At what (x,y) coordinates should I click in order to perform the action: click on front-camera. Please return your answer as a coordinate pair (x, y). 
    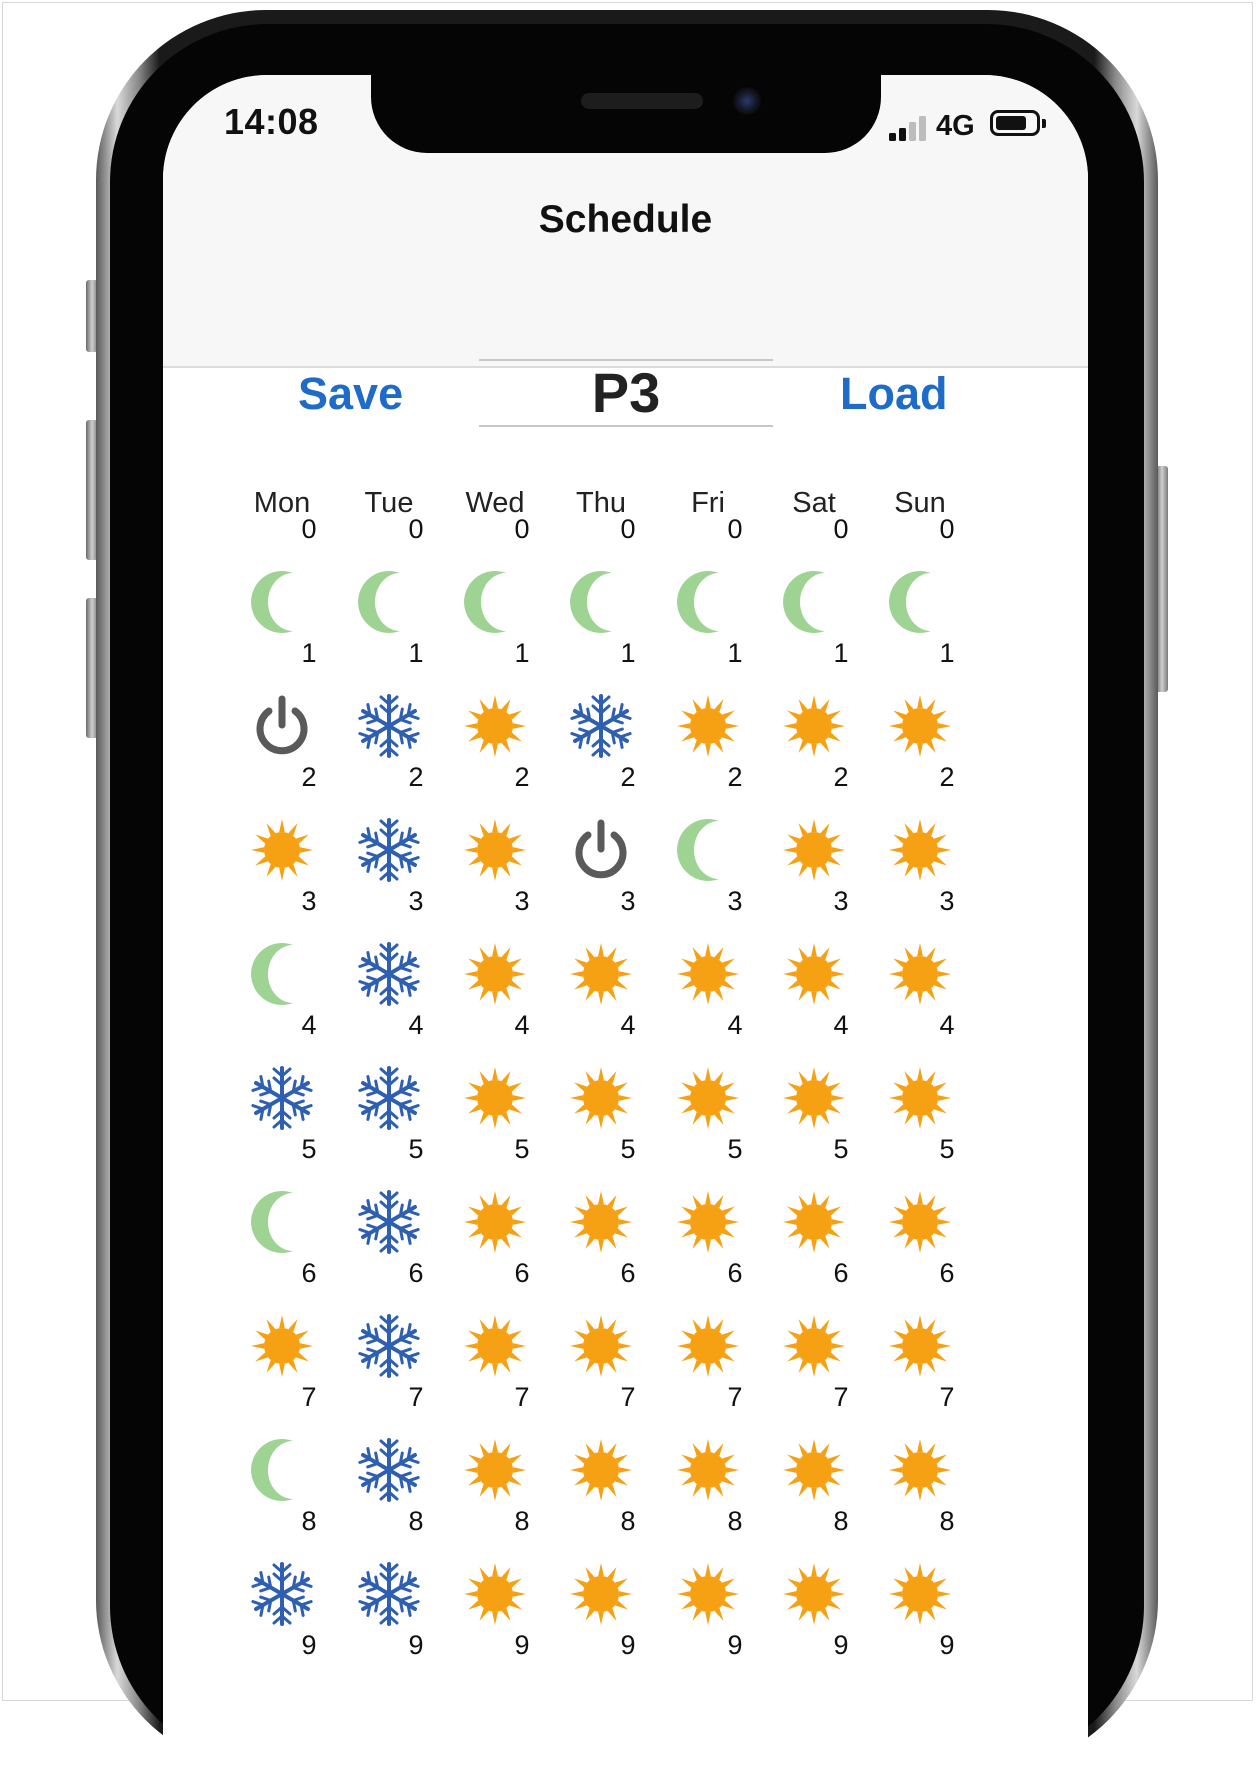
    Looking at the image, I should click on (747, 101).